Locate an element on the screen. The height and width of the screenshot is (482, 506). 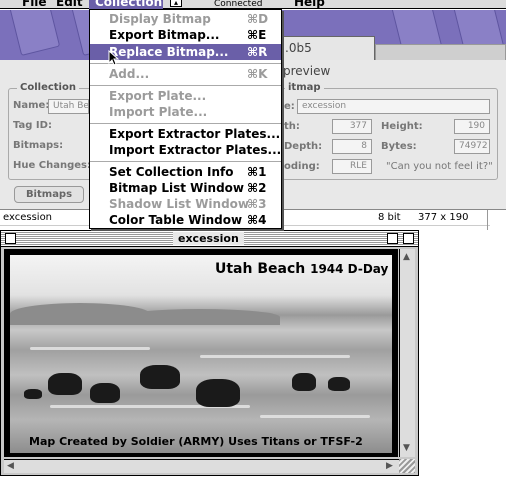
window-titlebar: excession is located at coordinates (209, 239).